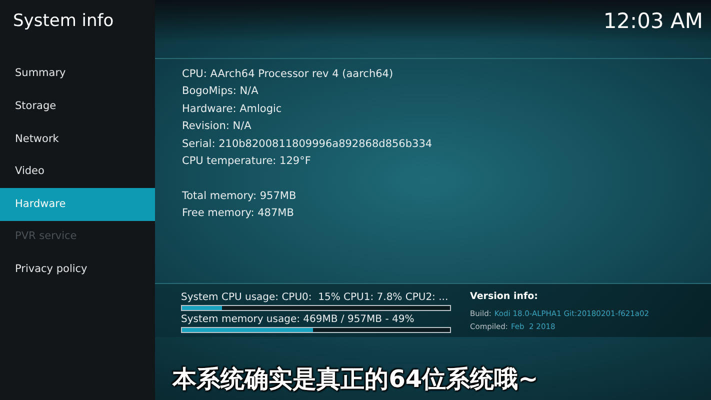 Image resolution: width=711 pixels, height=400 pixels. I want to click on video-subtitle: 本系统确实是真正的64位系统哦~, so click(355, 379).